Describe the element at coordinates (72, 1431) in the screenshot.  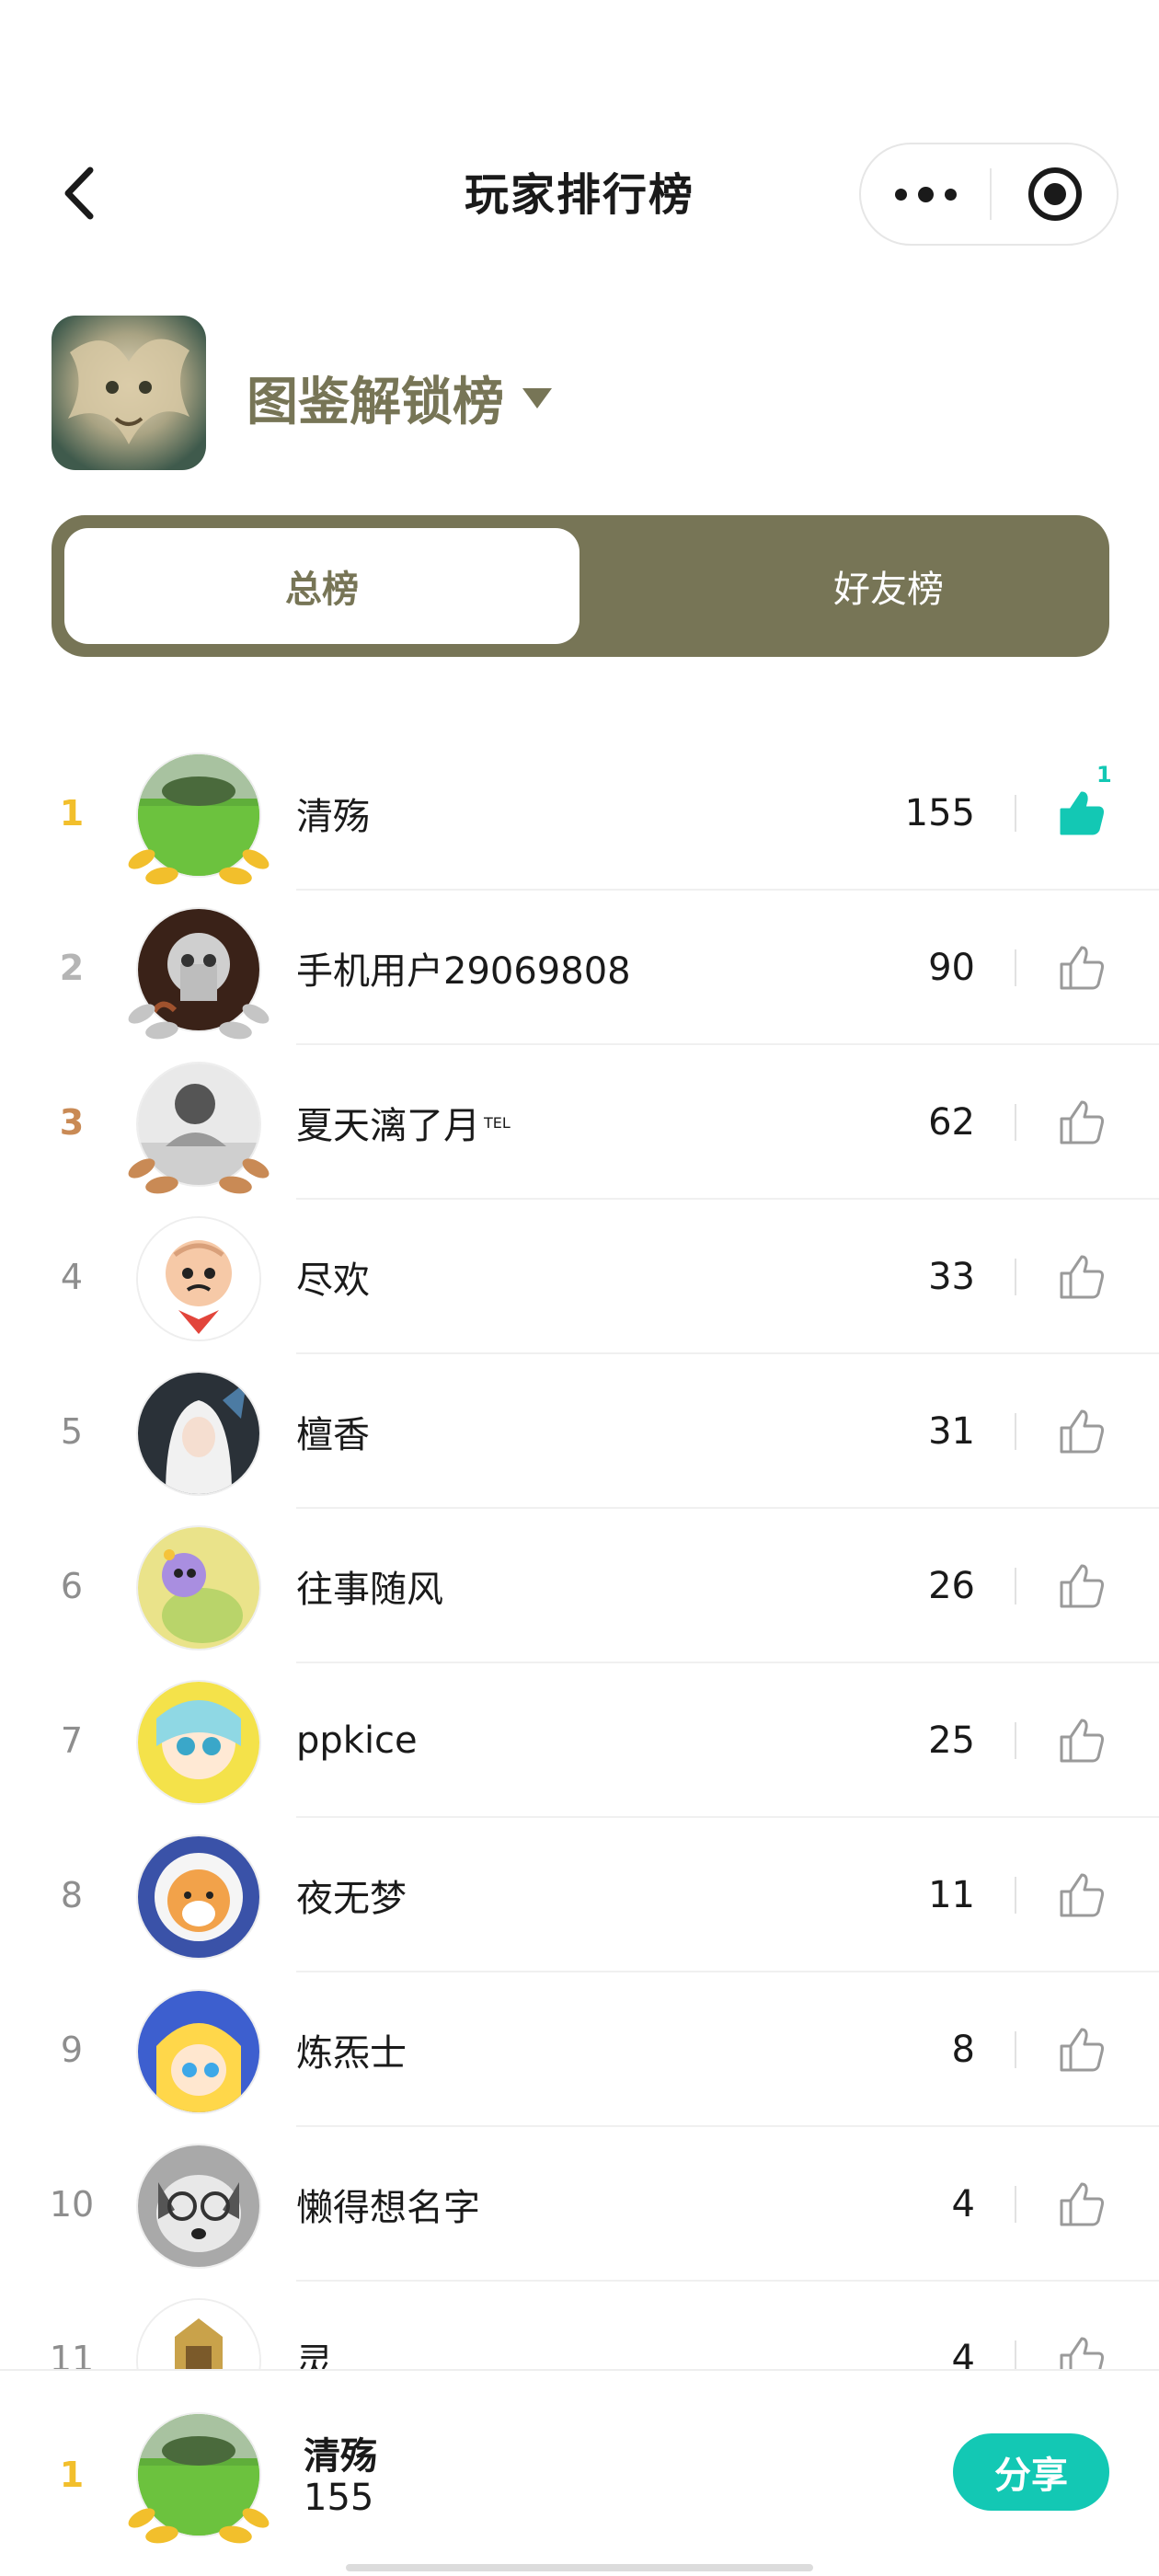
I see `rank-number: 5` at that location.